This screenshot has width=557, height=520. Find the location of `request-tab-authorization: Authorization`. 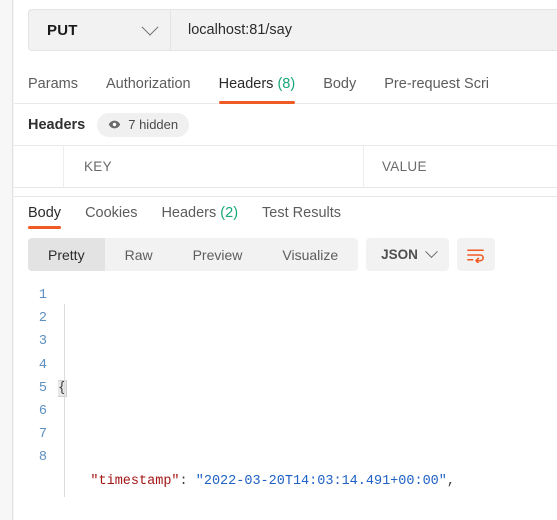

request-tab-authorization: Authorization is located at coordinates (148, 89).